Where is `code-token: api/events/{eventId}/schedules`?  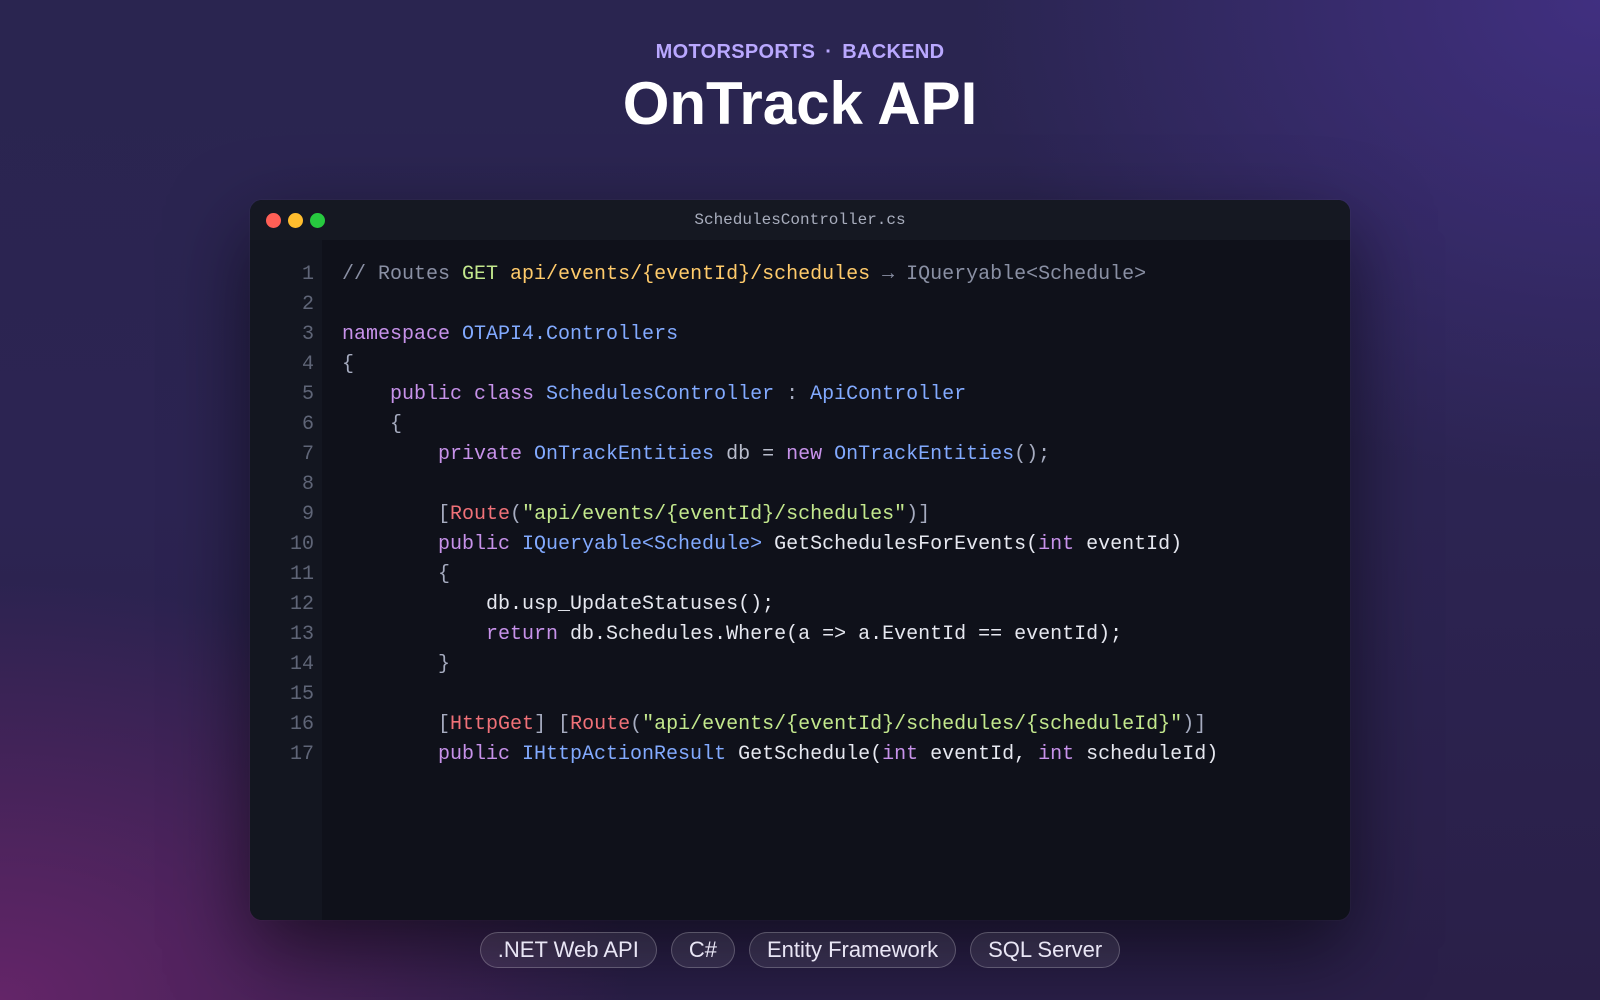
code-token: api/events/{eventId}/schedules is located at coordinates (690, 274).